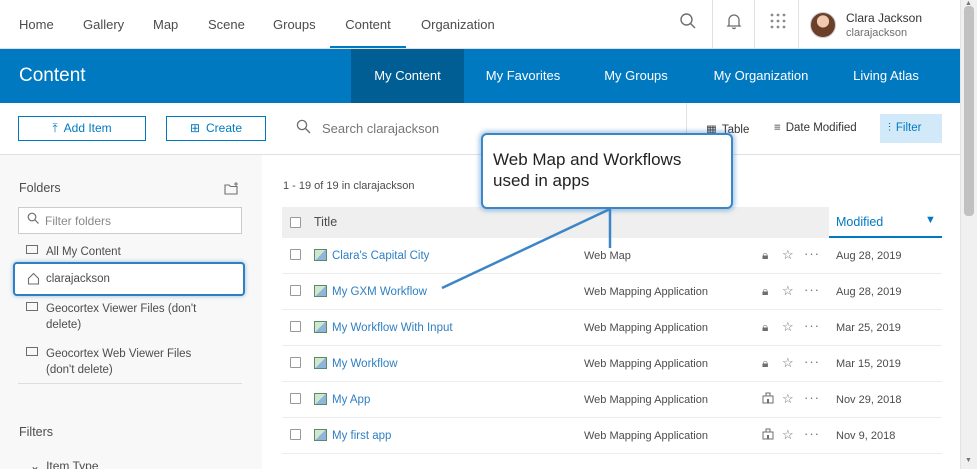 The width and height of the screenshot is (977, 469). What do you see at coordinates (607, 256) in the screenshot?
I see `item-type: Web Map` at bounding box center [607, 256].